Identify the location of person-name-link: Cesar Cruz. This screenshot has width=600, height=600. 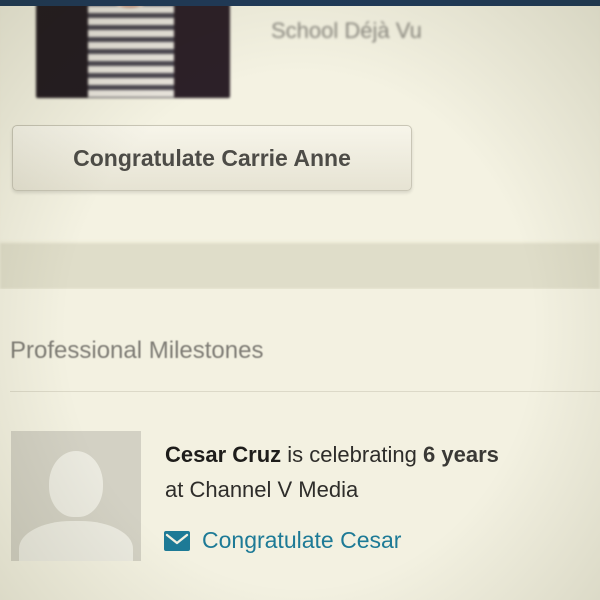
(223, 454).